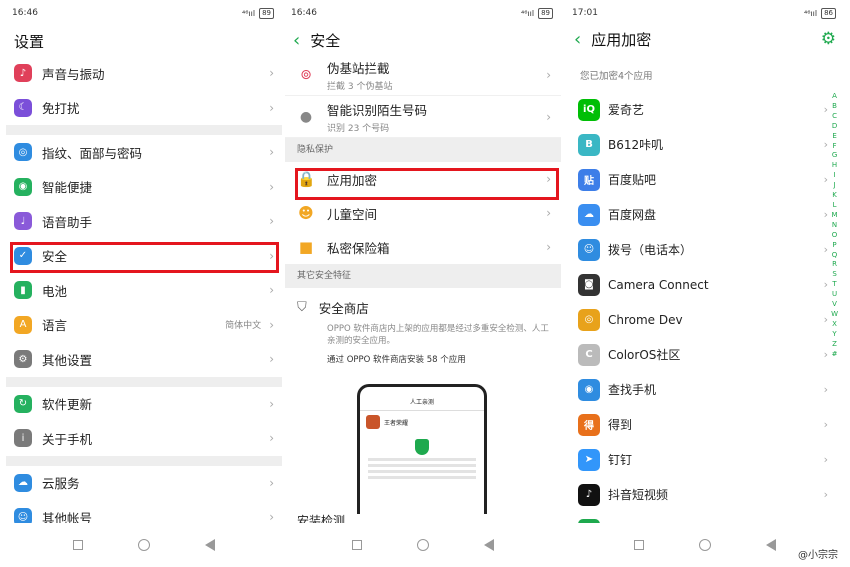  I want to click on app-list-item: ◎ Chrome Dev ›, so click(705, 319).